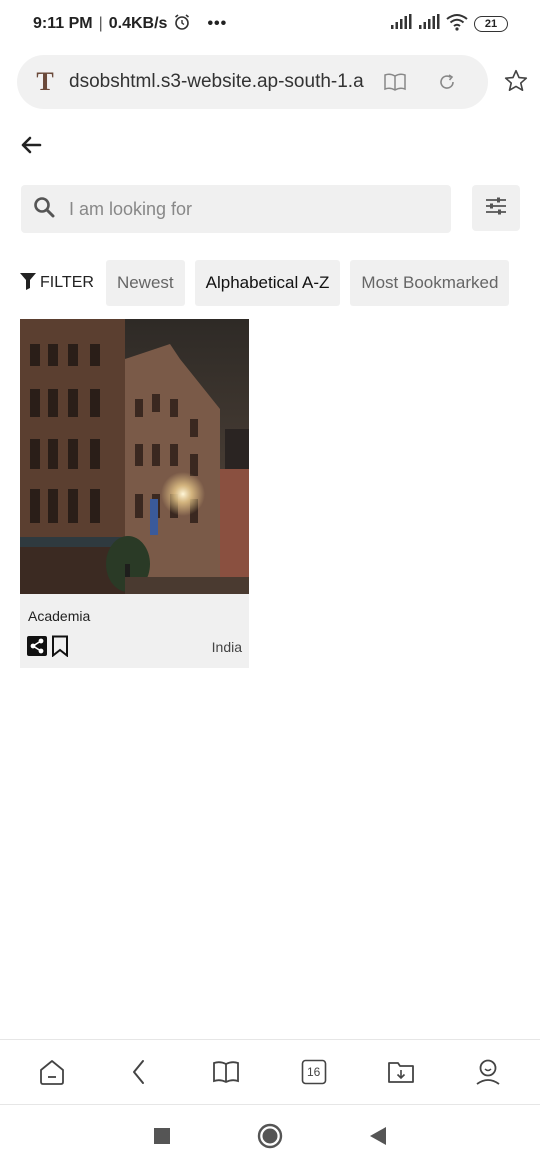  I want to click on site-logo-icon: T, so click(45, 81).